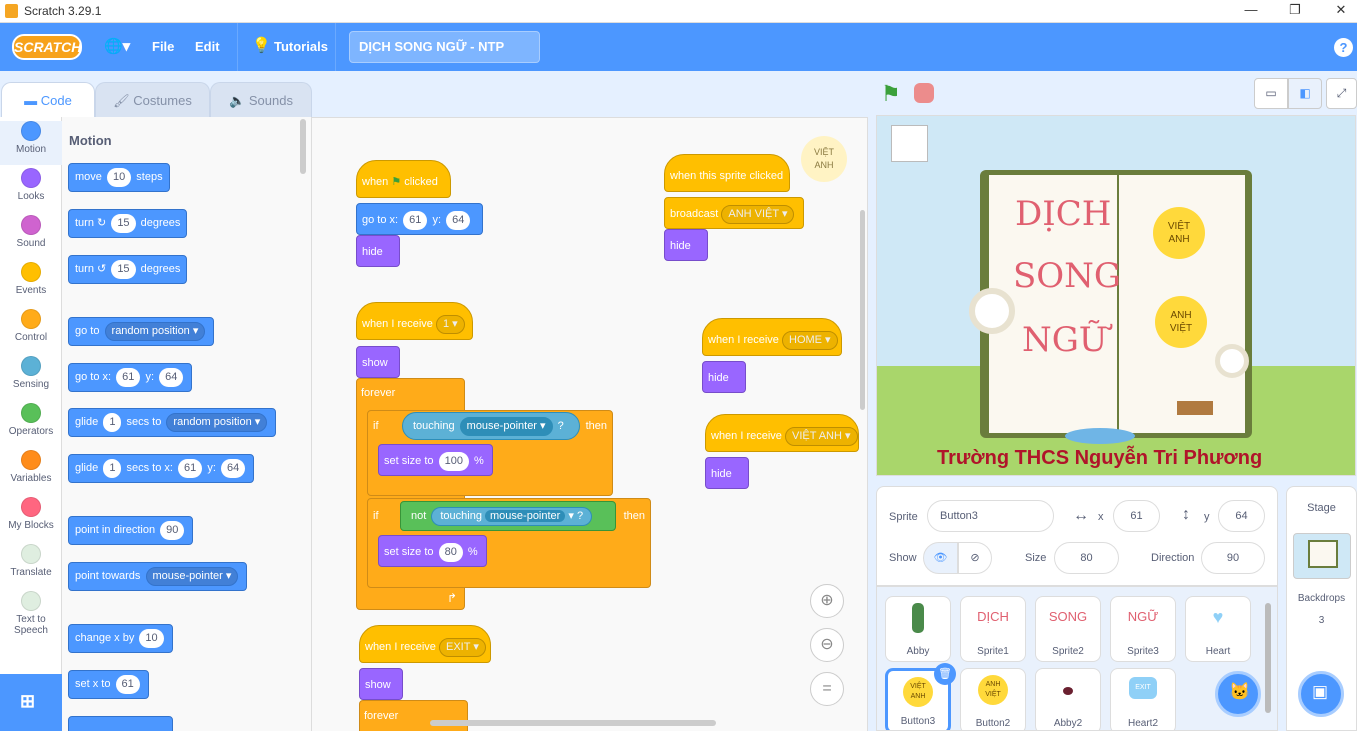 The width and height of the screenshot is (1357, 731). I want to click on sprite-thumb-sprite1: DỊCH Sprite1, so click(993, 629).